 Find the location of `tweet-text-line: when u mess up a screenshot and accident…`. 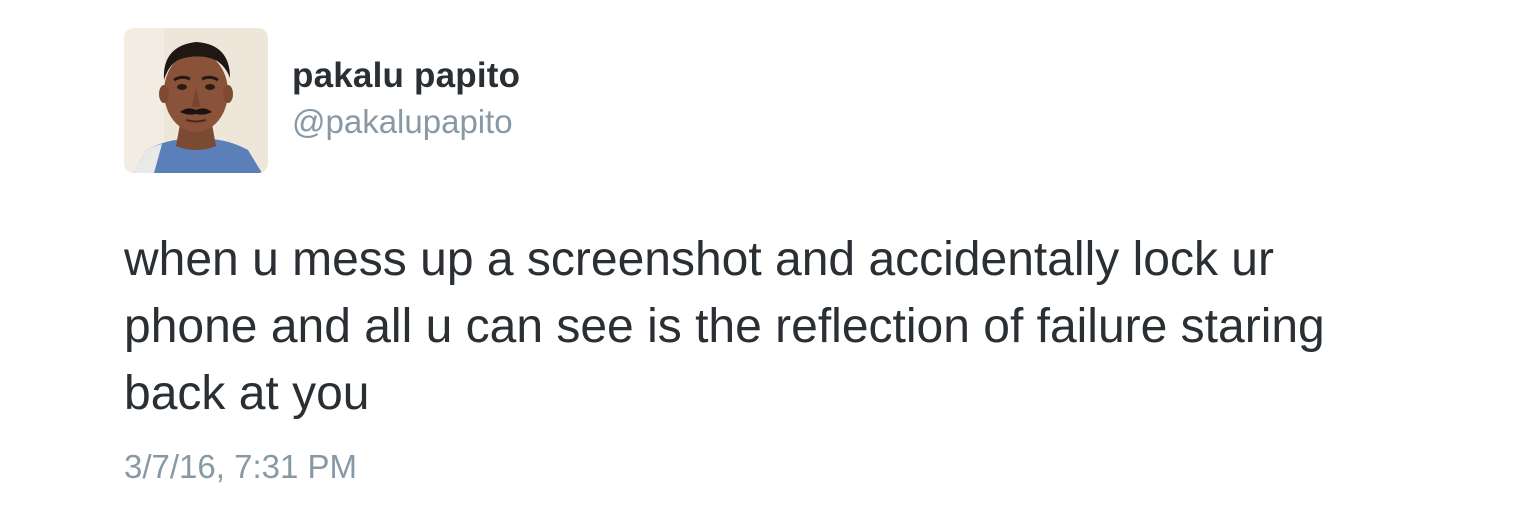

tweet-text-line: when u mess up a screenshot and accident… is located at coordinates (699, 259).